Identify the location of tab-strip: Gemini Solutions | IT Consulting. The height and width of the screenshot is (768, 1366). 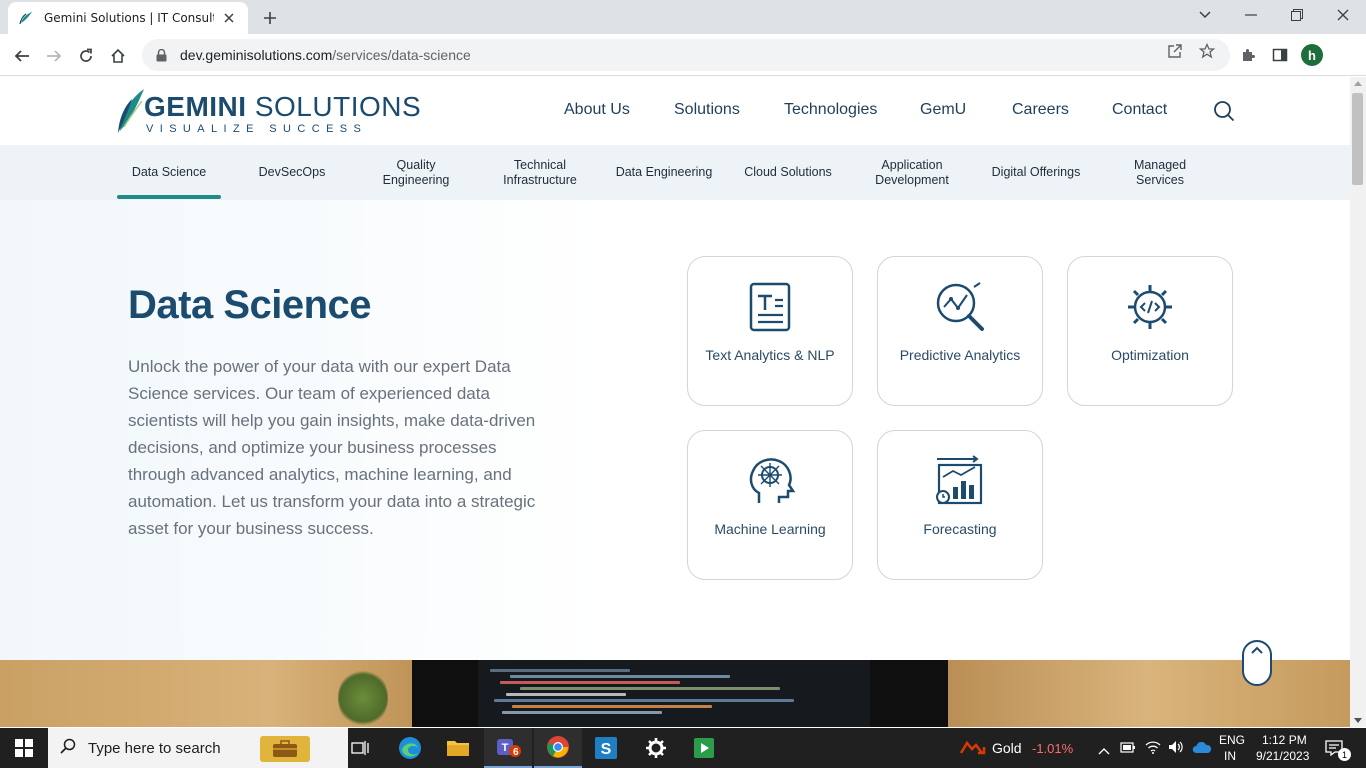
(683, 17).